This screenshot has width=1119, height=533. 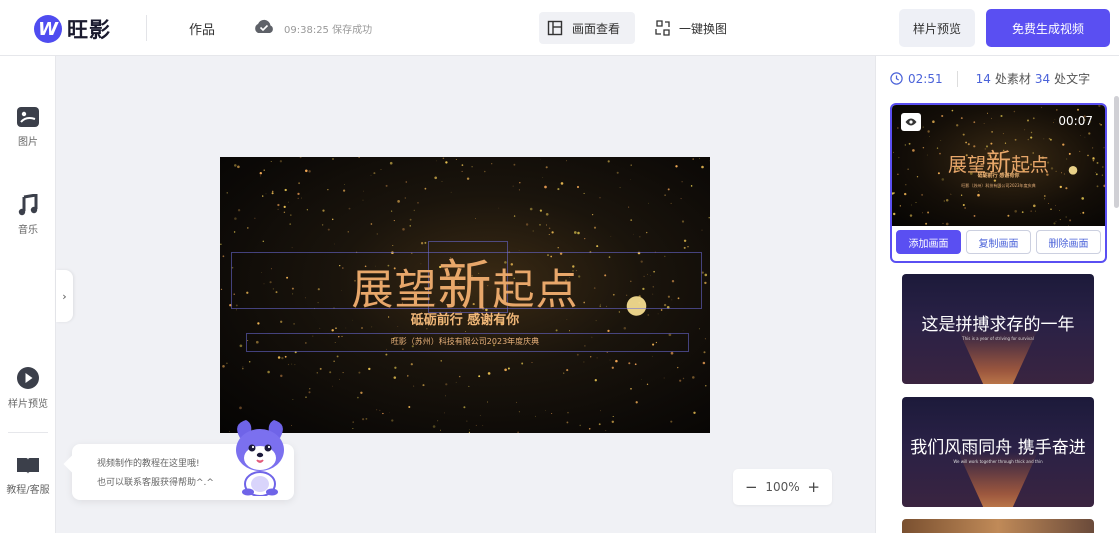 I want to click on sidebar-item-tutorial: 教程/客服, so click(x=28, y=476).